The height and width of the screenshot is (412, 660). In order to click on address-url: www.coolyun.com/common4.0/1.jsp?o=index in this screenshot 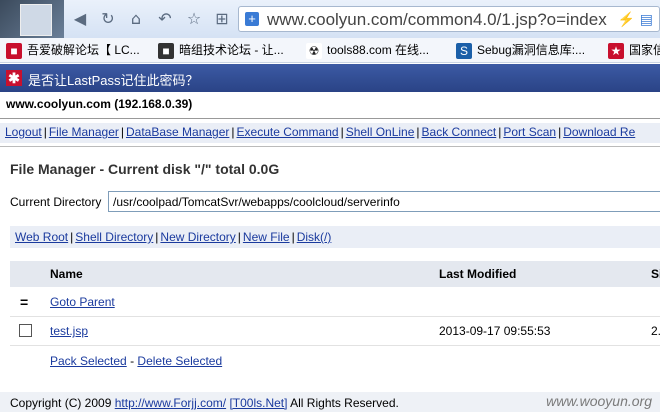, I will do `click(437, 20)`.